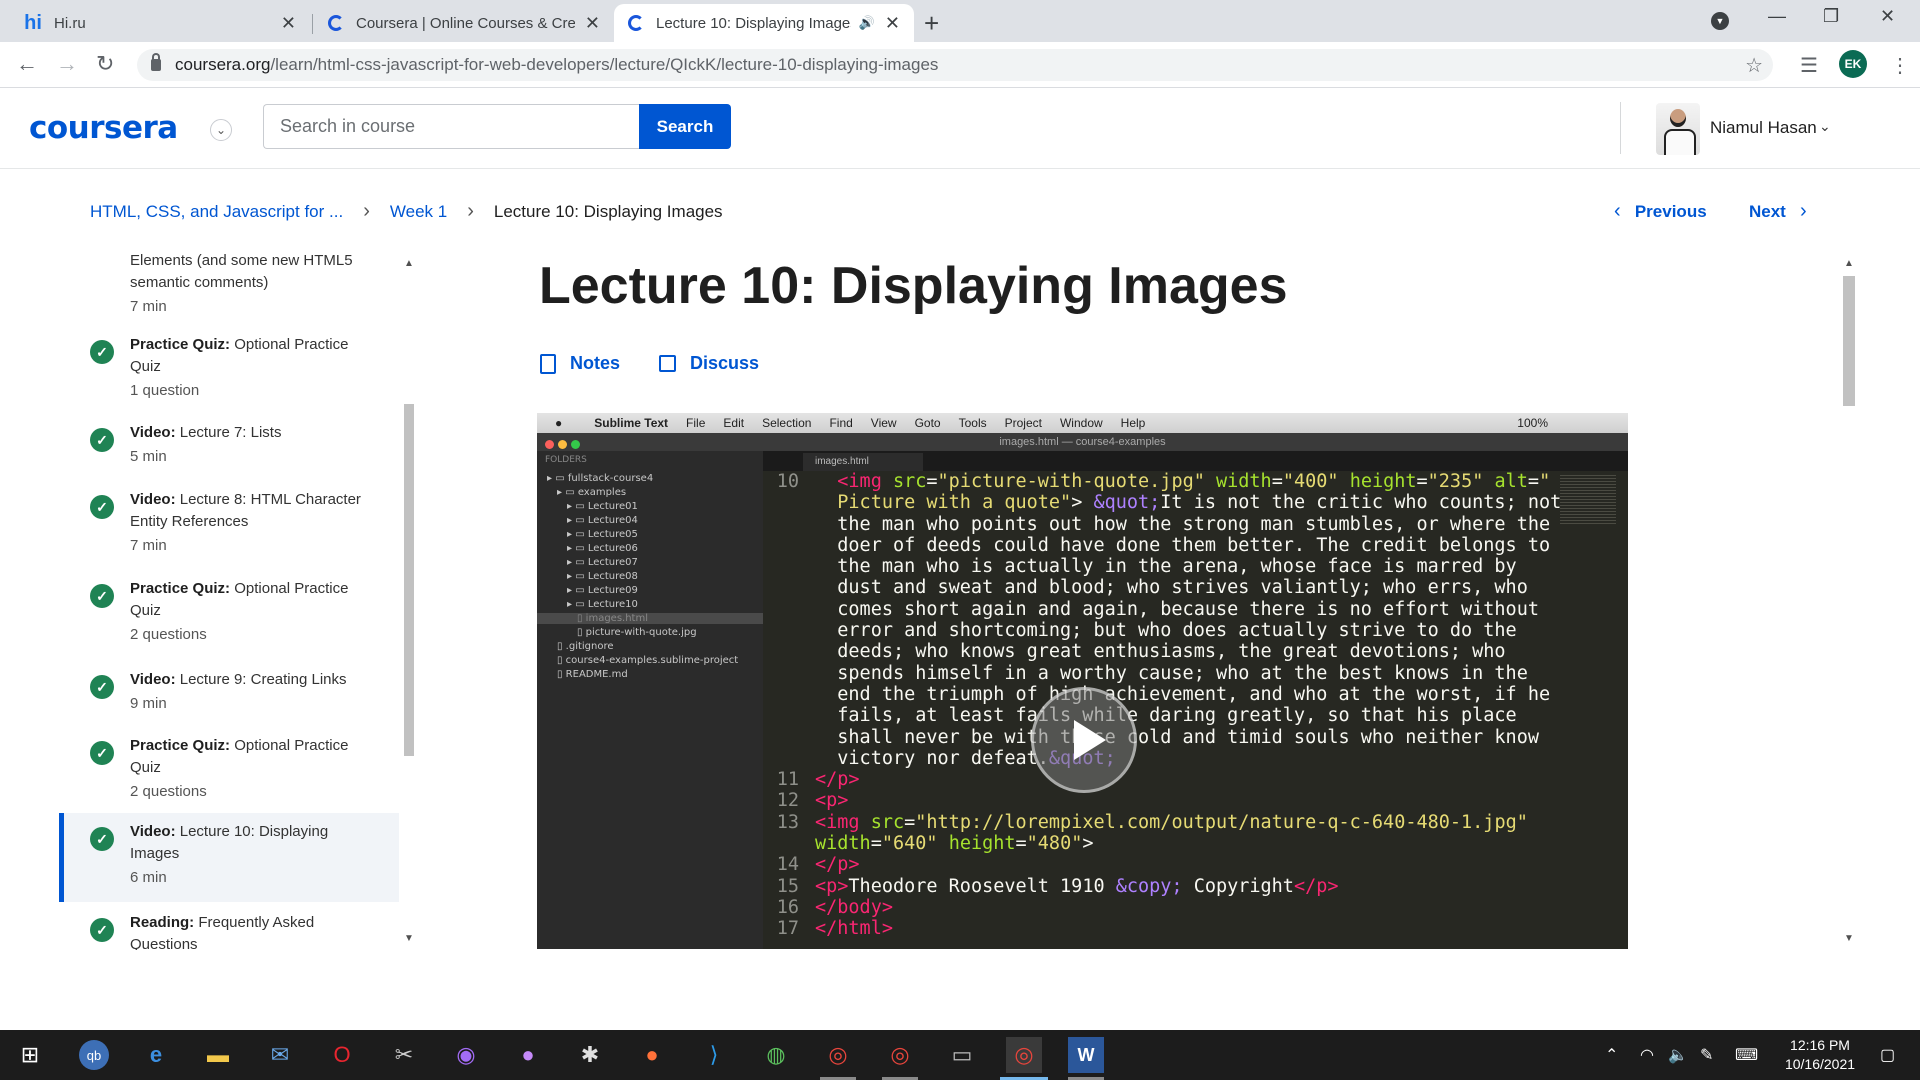  What do you see at coordinates (764, 23) in the screenshot?
I see `browser-tab-lecture: Lecture 10: Displaying Images 🔊 ✕` at bounding box center [764, 23].